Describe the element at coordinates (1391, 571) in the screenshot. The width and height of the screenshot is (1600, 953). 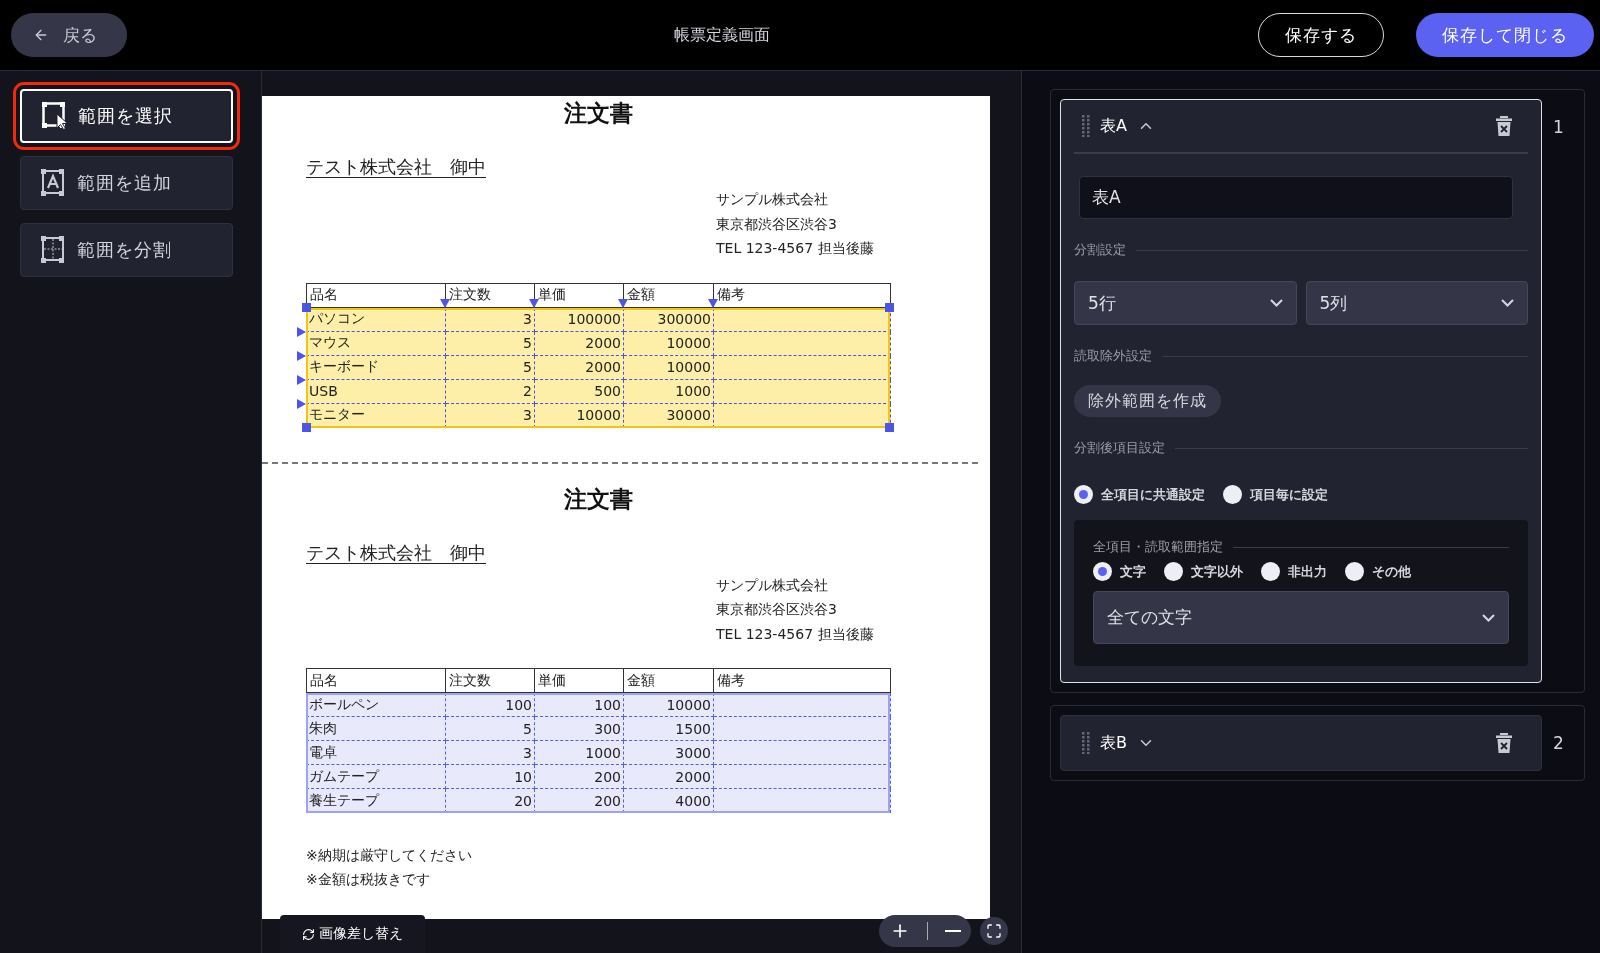
I see `radio-label: その他` at that location.